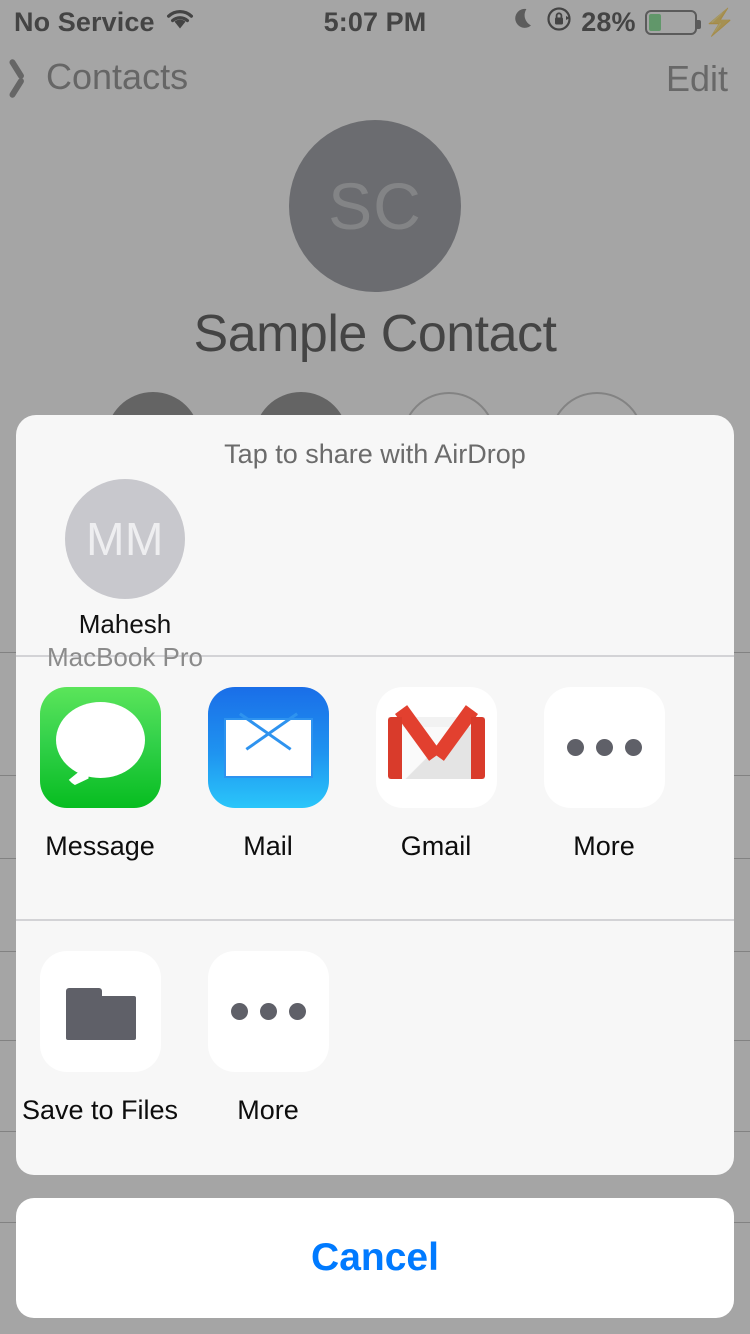  I want to click on share-app-label: Message, so click(100, 846).